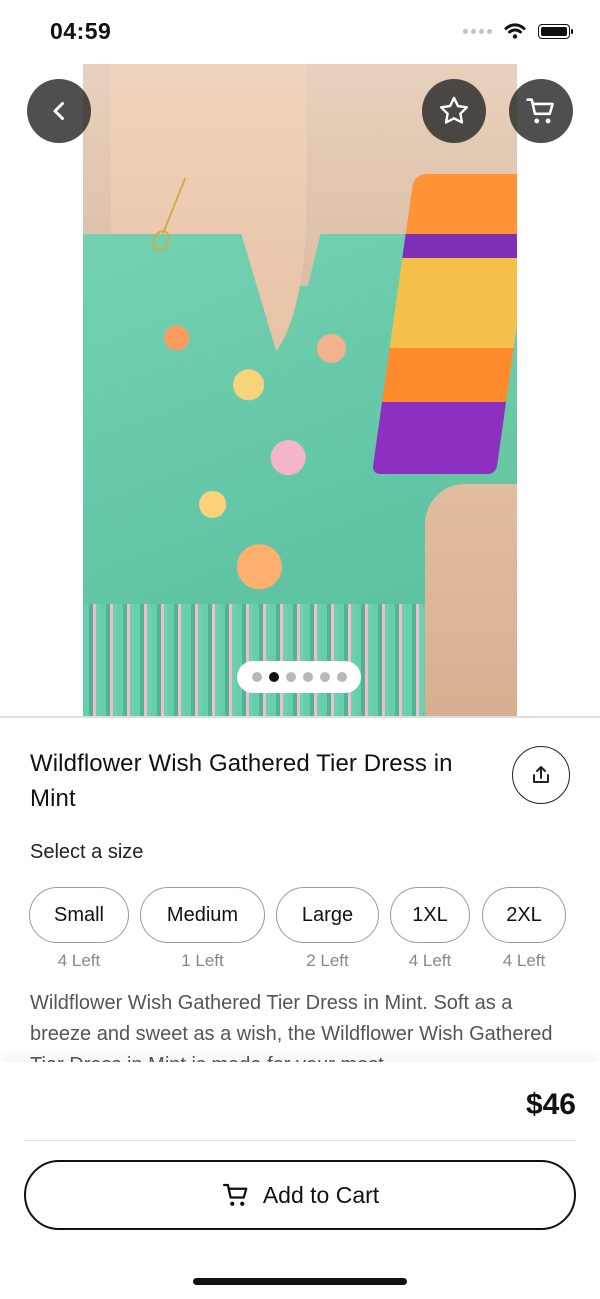  What do you see at coordinates (300, 1281) in the screenshot?
I see `home-indicator` at bounding box center [300, 1281].